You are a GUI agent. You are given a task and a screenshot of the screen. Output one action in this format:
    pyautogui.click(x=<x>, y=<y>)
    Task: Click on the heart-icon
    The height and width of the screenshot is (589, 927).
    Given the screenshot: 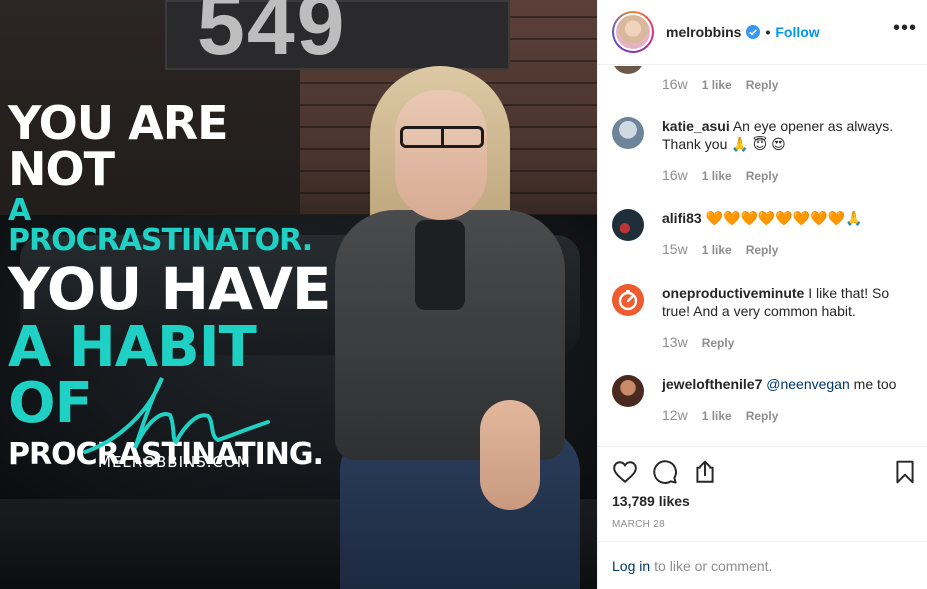 What is the action you would take?
    pyautogui.click(x=625, y=472)
    